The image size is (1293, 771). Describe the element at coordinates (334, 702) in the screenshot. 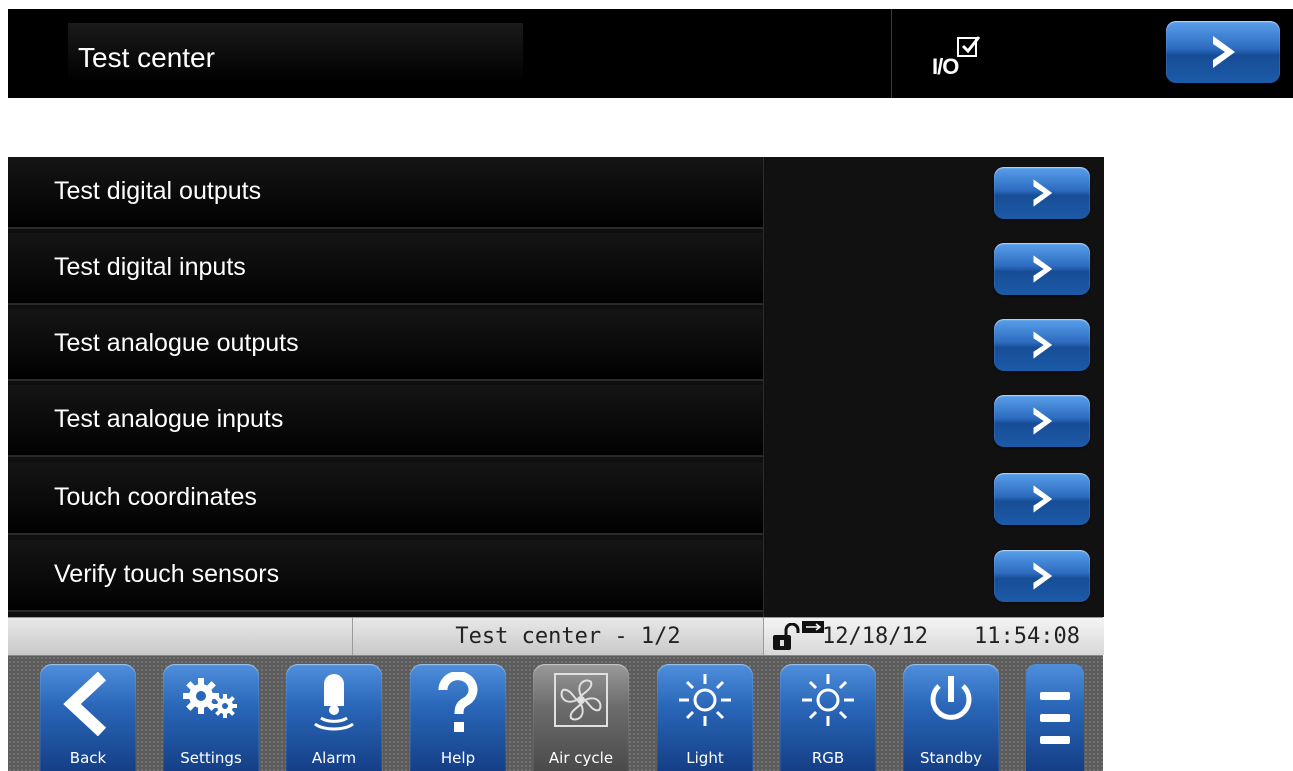

I see `bell-icon` at that location.